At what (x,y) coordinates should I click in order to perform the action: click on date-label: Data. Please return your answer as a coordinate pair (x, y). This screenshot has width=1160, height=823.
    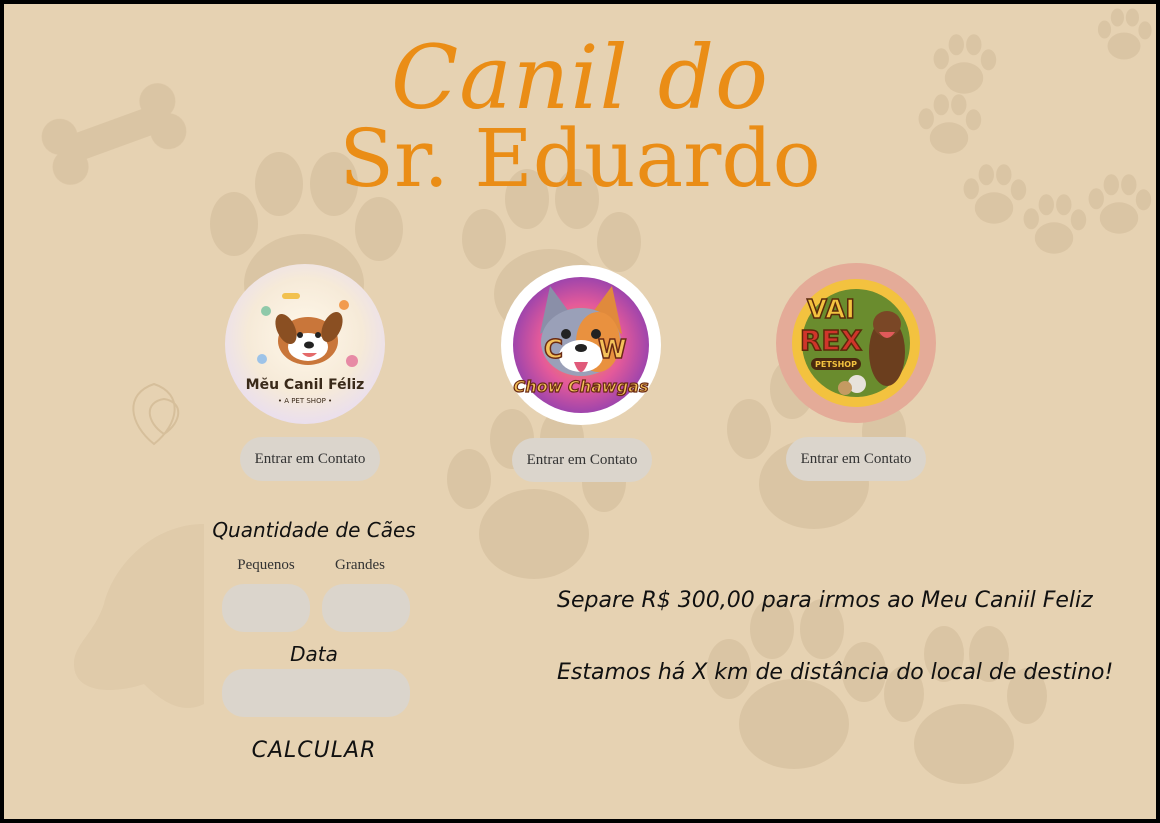
    Looking at the image, I should click on (314, 654).